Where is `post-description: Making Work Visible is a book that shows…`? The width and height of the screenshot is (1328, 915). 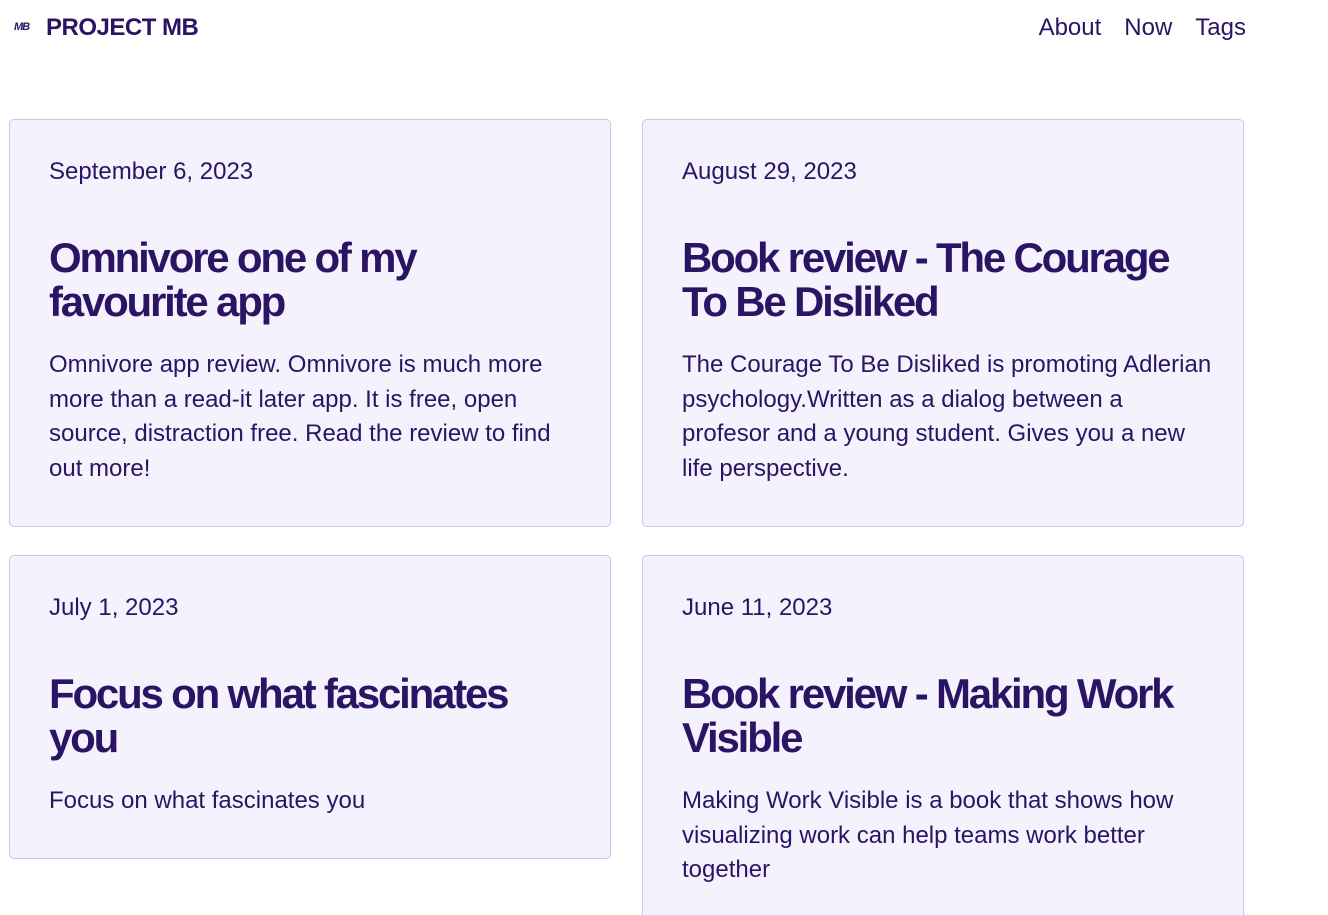
post-description: Making Work Visible is a book that shows… is located at coordinates (928, 835).